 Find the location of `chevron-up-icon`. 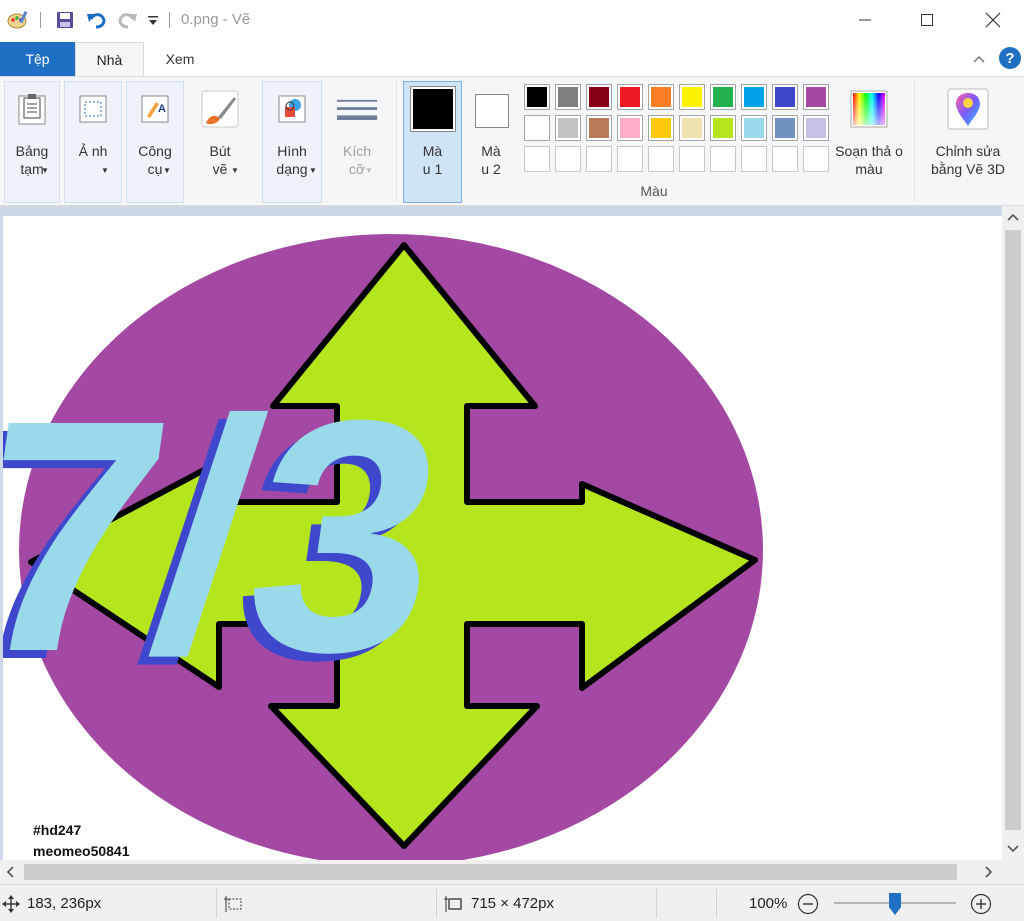

chevron-up-icon is located at coordinates (979, 59).